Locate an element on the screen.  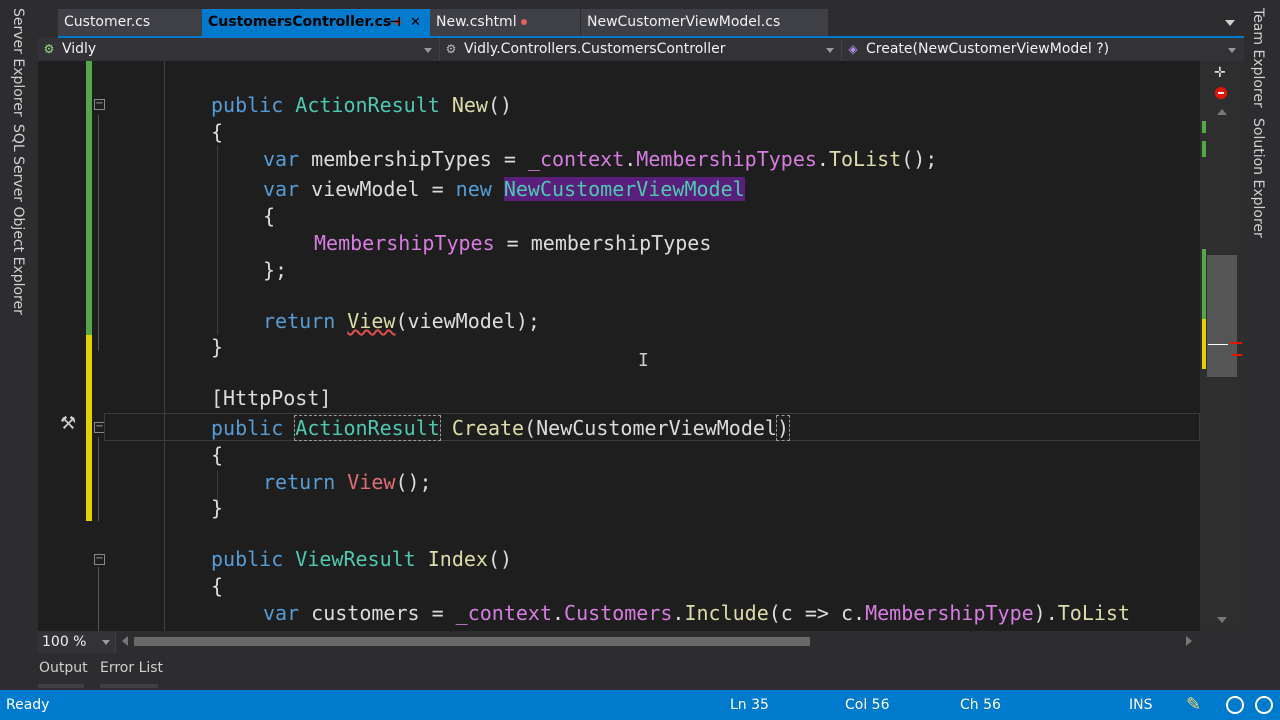
tab-new-cshtml: New.cshtml is located at coordinates (505, 22).